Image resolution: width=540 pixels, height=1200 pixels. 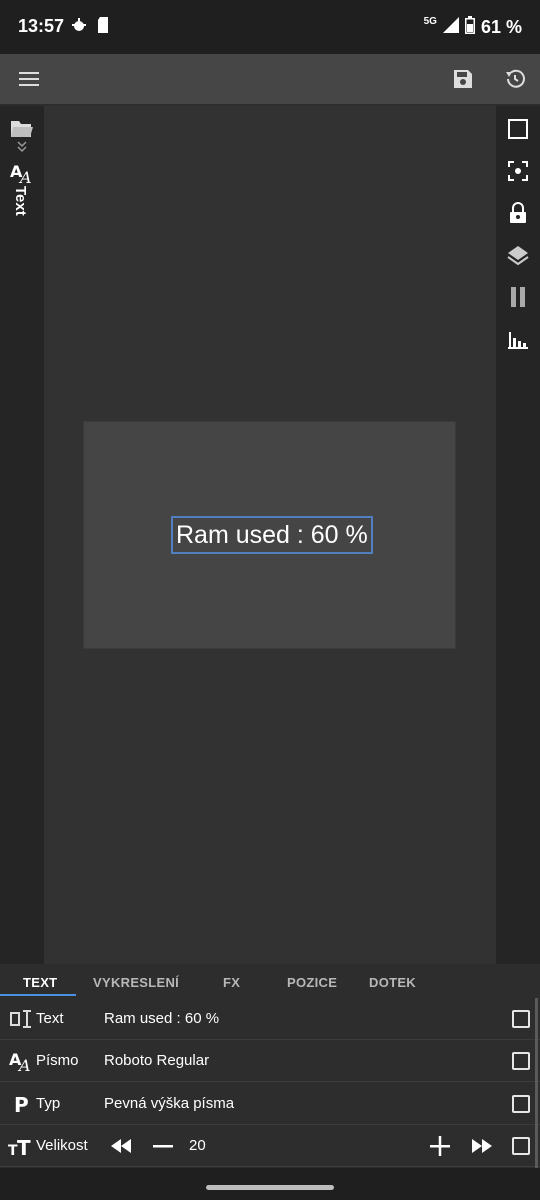 I want to click on pause-icon, so click(x=518, y=297).